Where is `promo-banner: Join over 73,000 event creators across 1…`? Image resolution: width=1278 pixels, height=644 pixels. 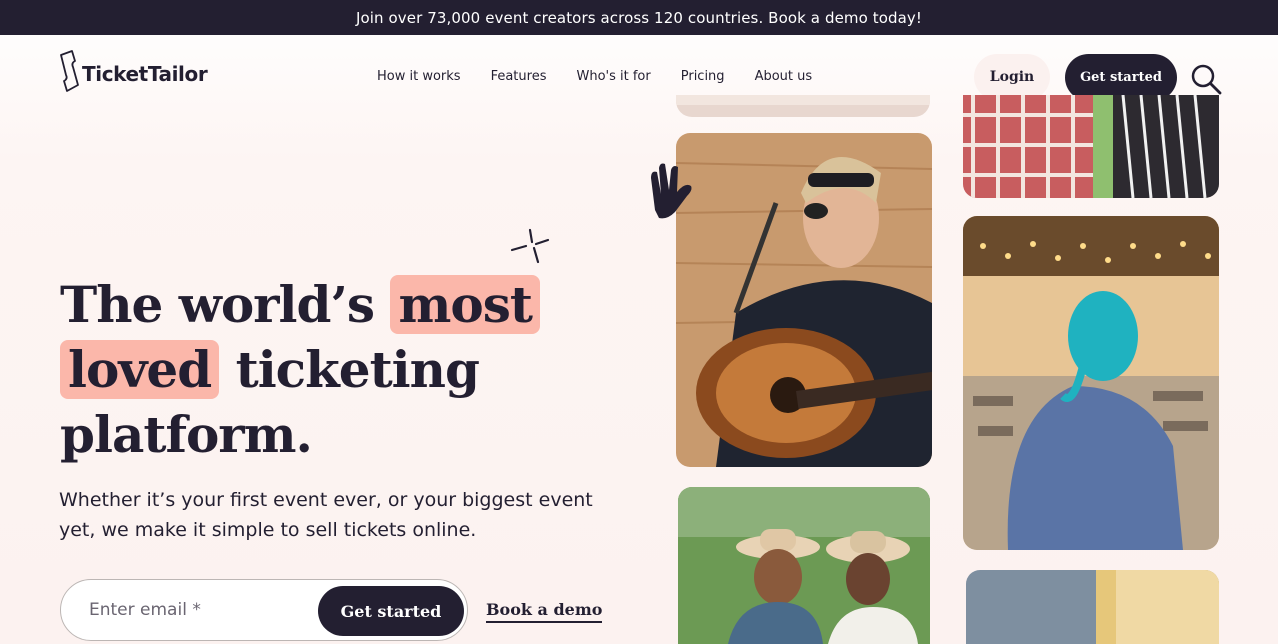 promo-banner: Join over 73,000 event creators across 1… is located at coordinates (639, 17).